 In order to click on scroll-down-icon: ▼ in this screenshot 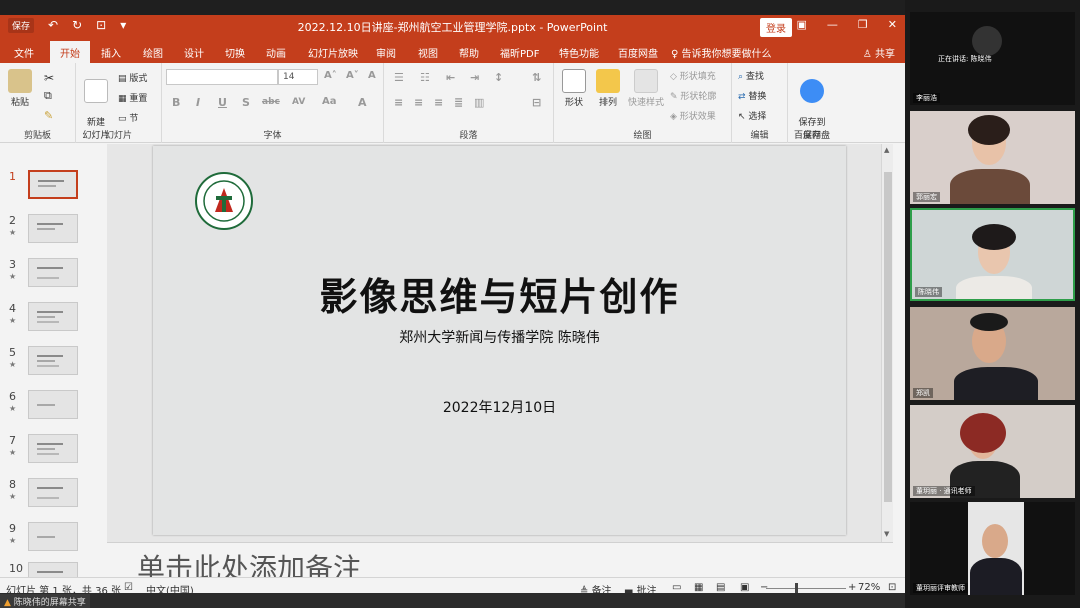, I will do `click(886, 534)`.